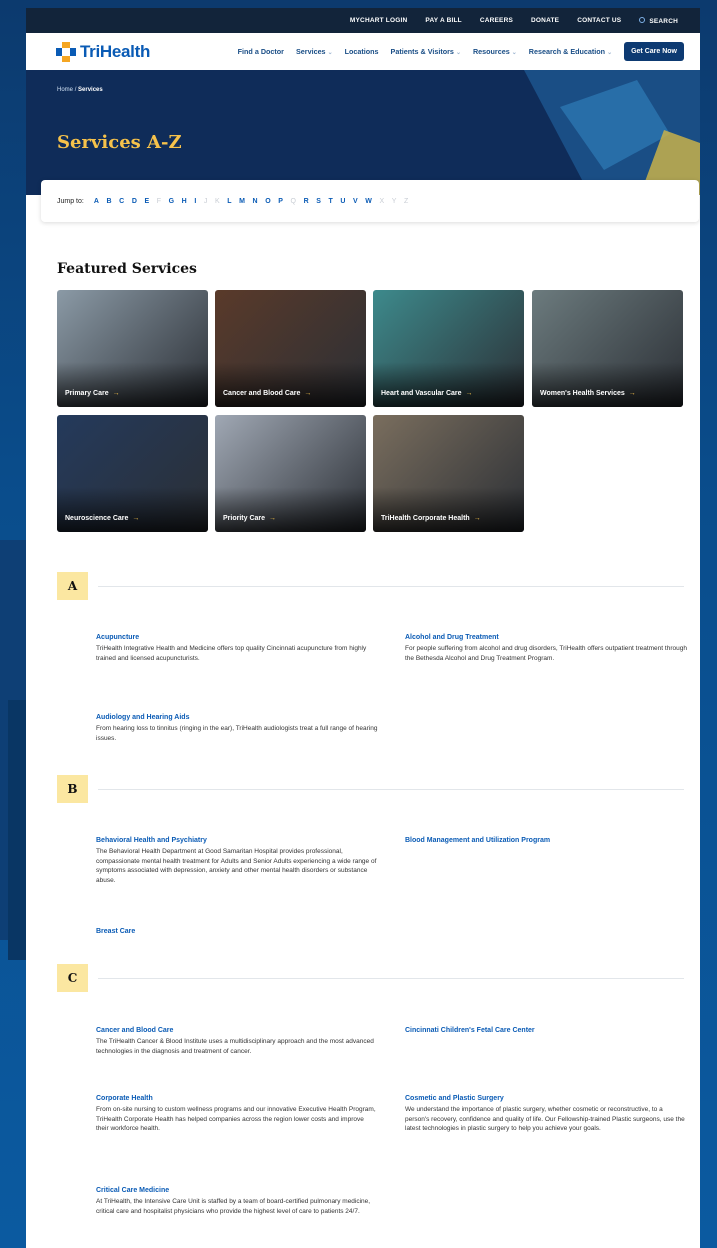 The height and width of the screenshot is (1248, 717). What do you see at coordinates (72, 789) in the screenshot?
I see `section-letter: B` at bounding box center [72, 789].